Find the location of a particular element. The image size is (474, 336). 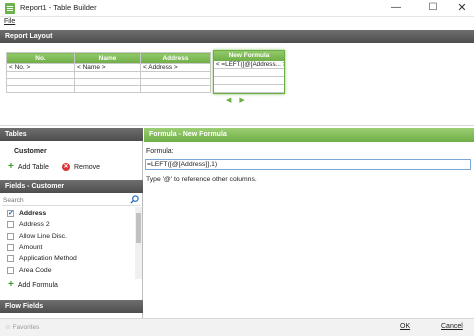

add-table-button: + Add Table is located at coordinates (28, 166).